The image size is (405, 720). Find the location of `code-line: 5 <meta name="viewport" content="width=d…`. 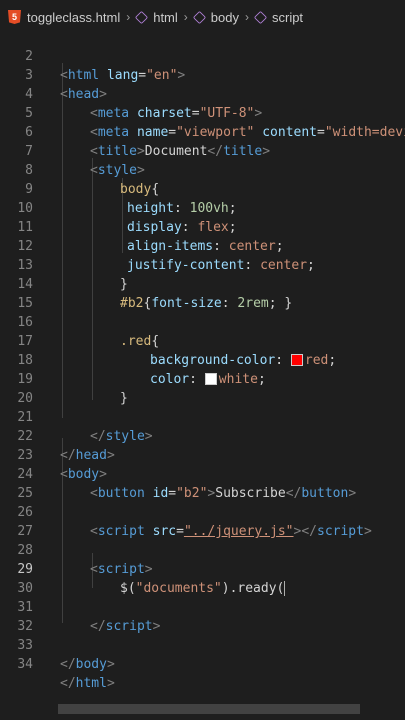

code-line: 5 <meta name="viewport" content="width=d… is located at coordinates (202, 112).